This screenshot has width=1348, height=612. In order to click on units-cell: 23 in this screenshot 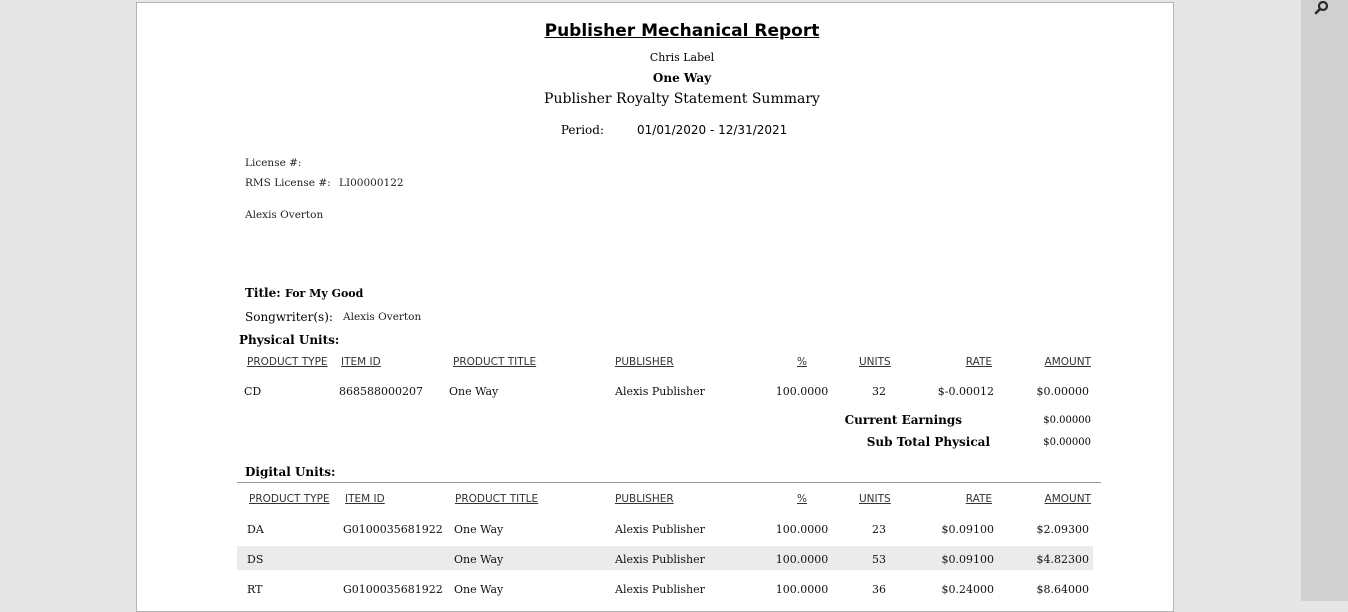, I will do `click(879, 529)`.